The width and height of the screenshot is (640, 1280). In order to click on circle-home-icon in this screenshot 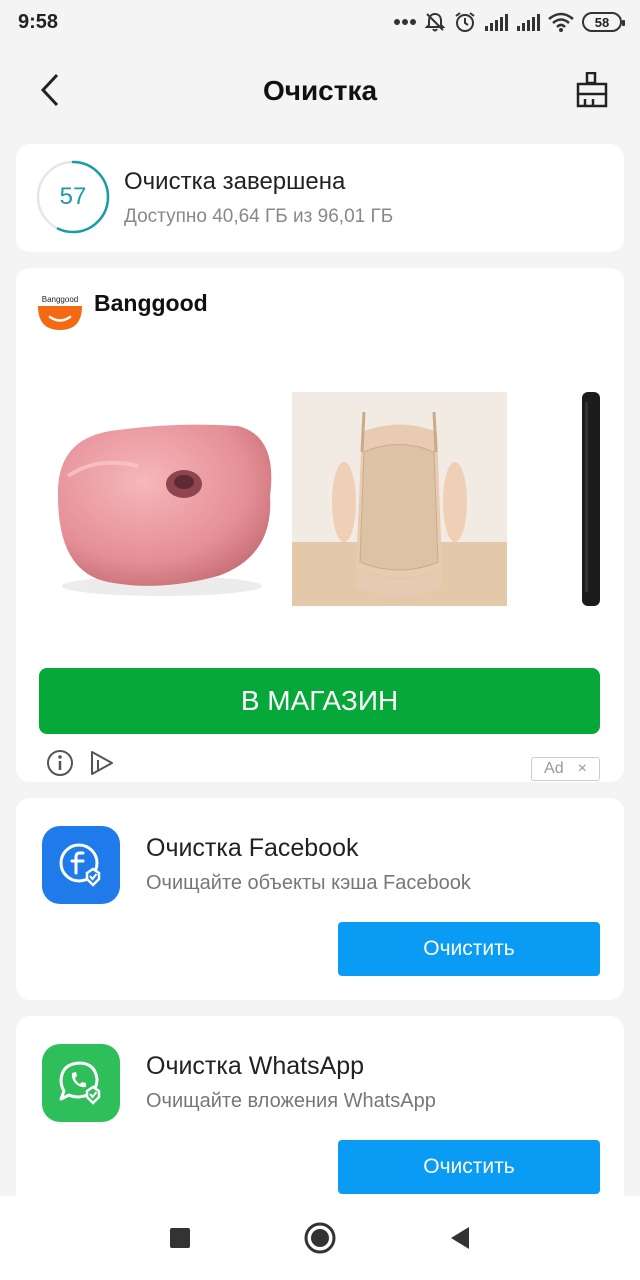, I will do `click(320, 1238)`.